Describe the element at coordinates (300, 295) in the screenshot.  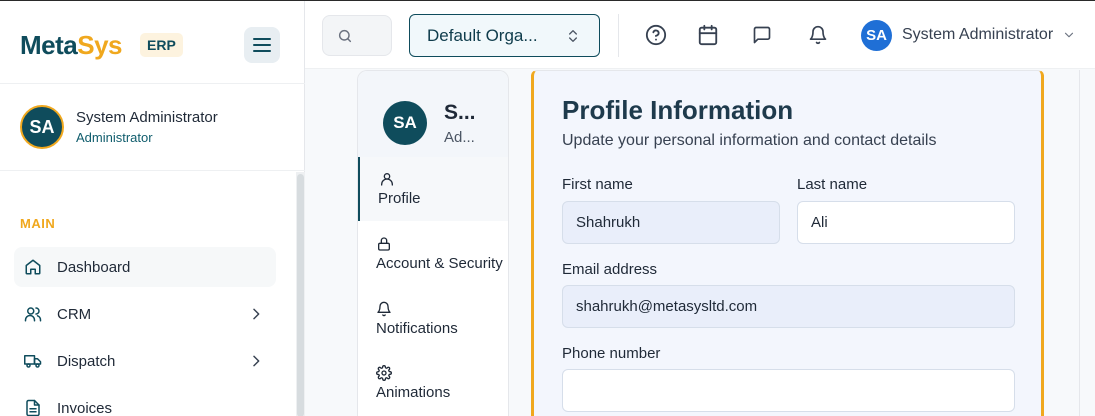
I see `sidebar-scrollbar-thumb` at that location.